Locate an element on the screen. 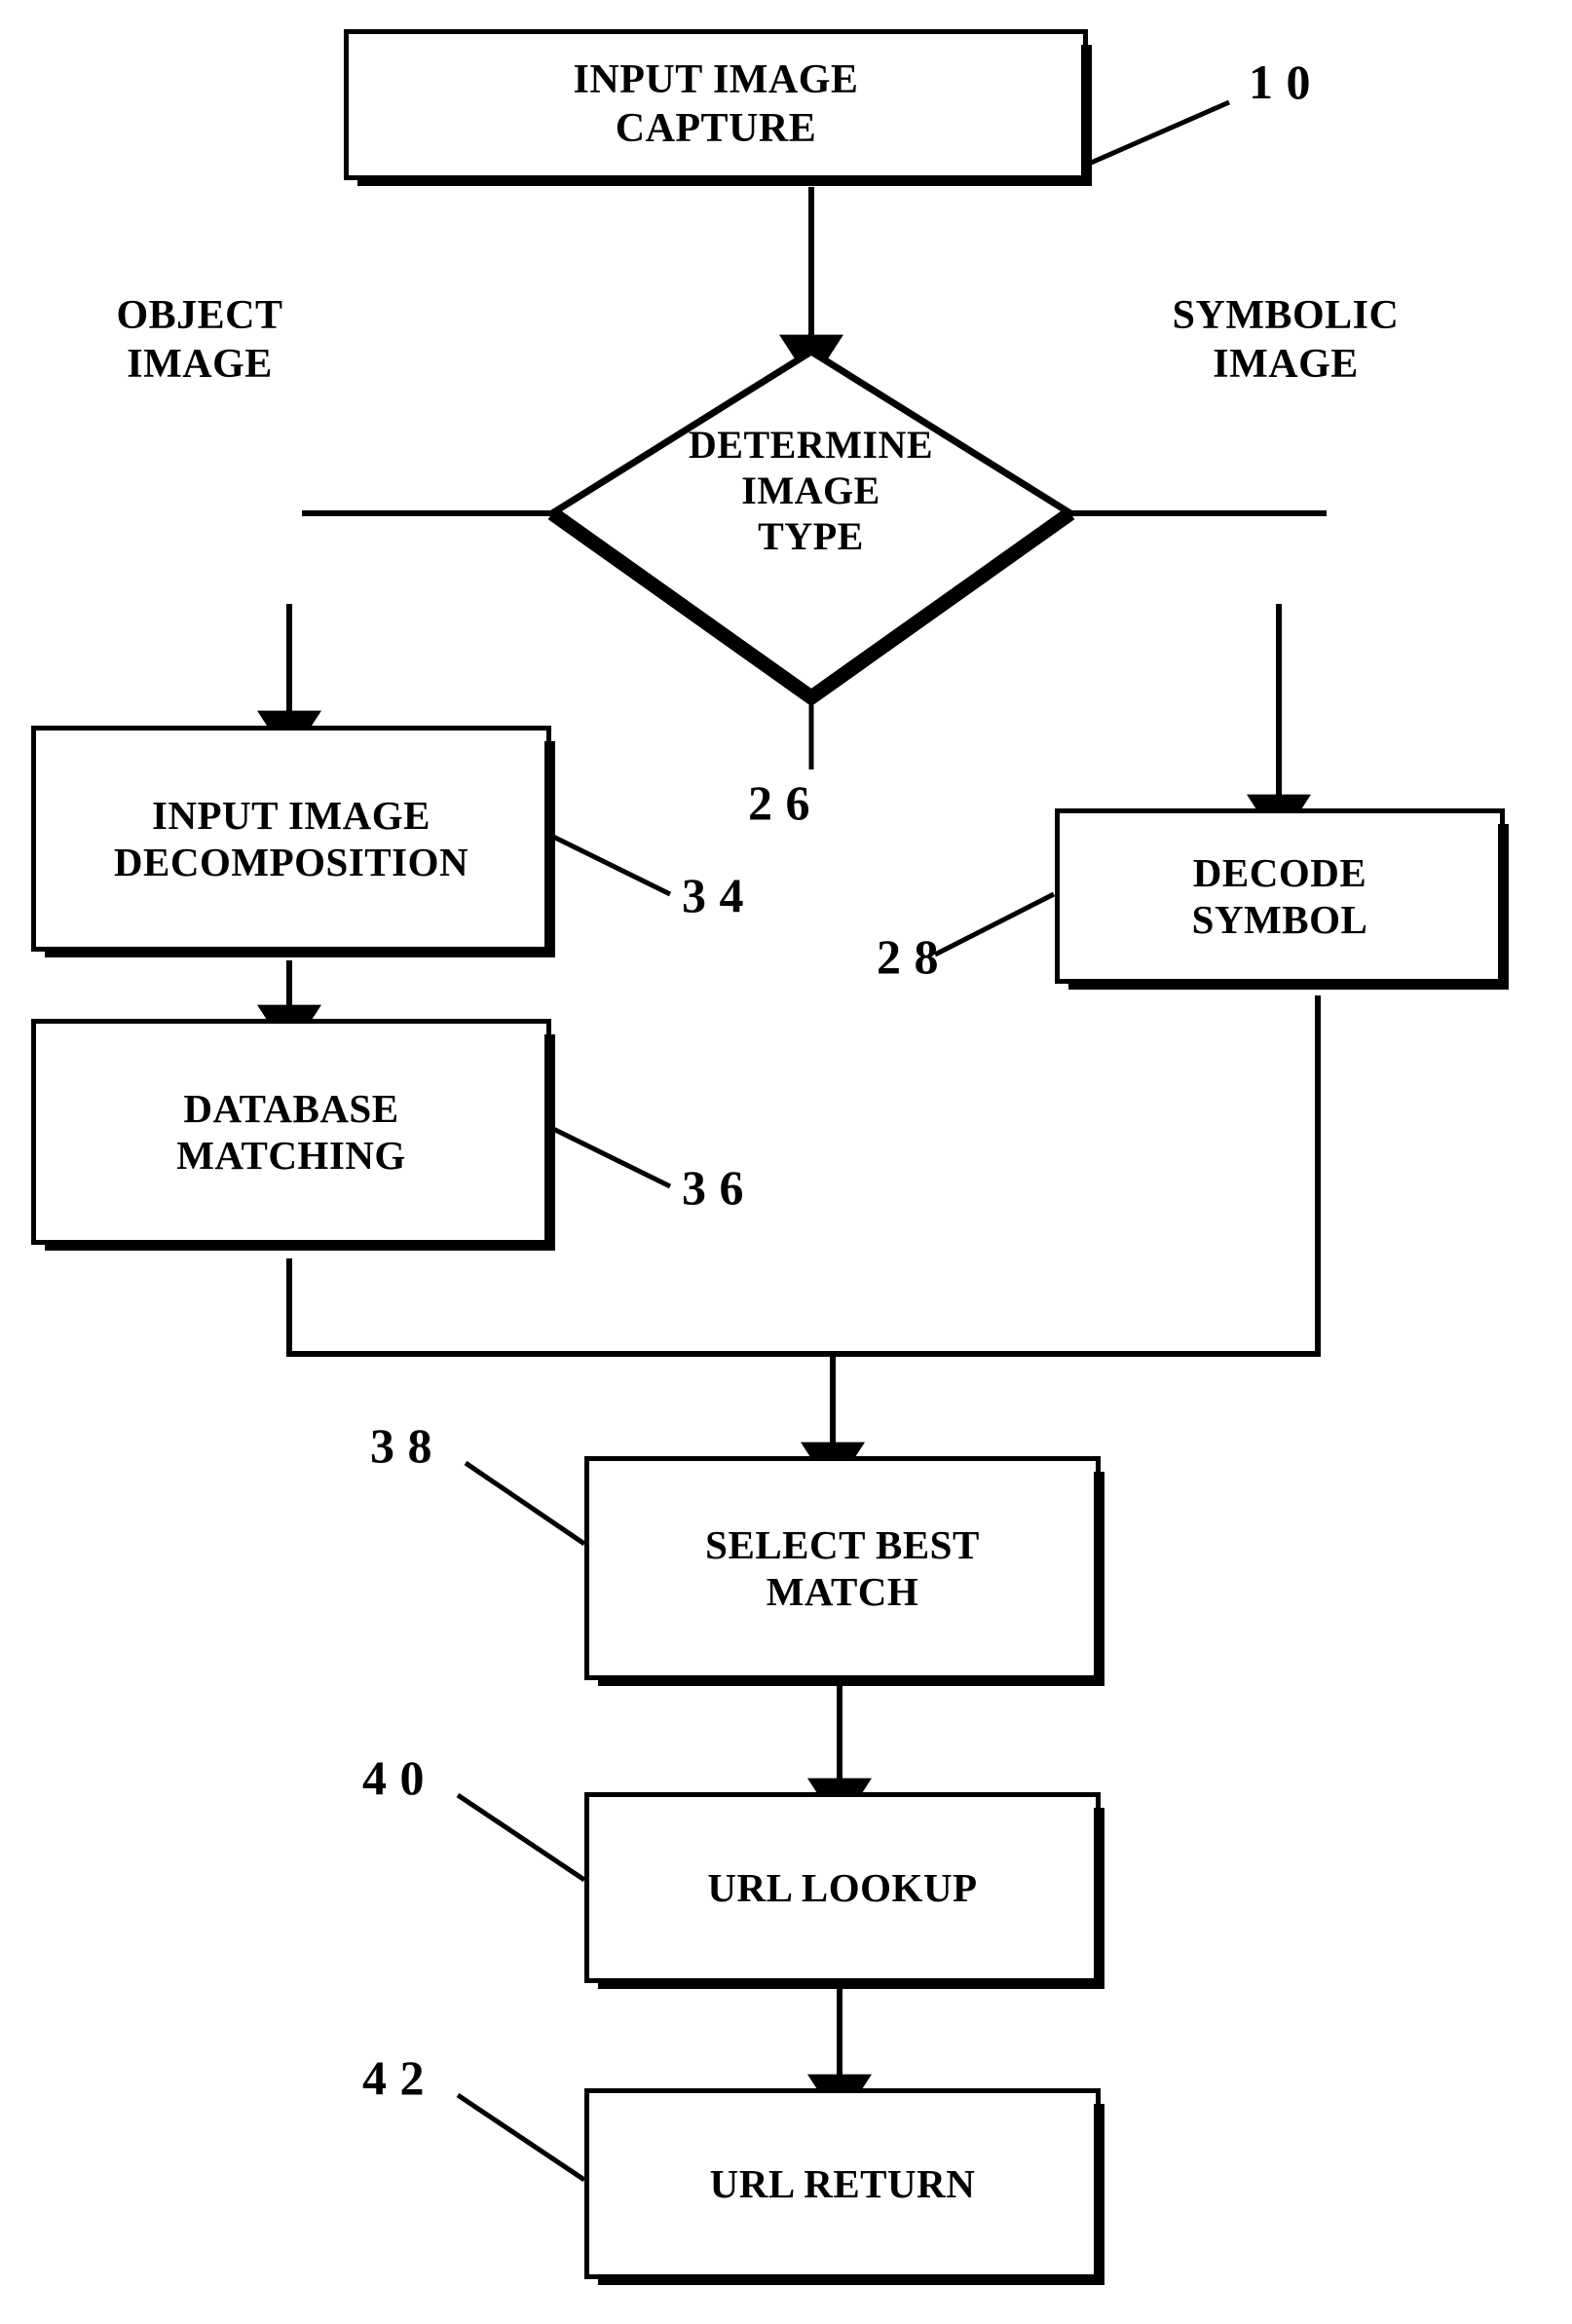 Image resolution: width=1572 pixels, height=2324 pixels. branch-label-object-image-line1: OBJECT is located at coordinates (200, 315).